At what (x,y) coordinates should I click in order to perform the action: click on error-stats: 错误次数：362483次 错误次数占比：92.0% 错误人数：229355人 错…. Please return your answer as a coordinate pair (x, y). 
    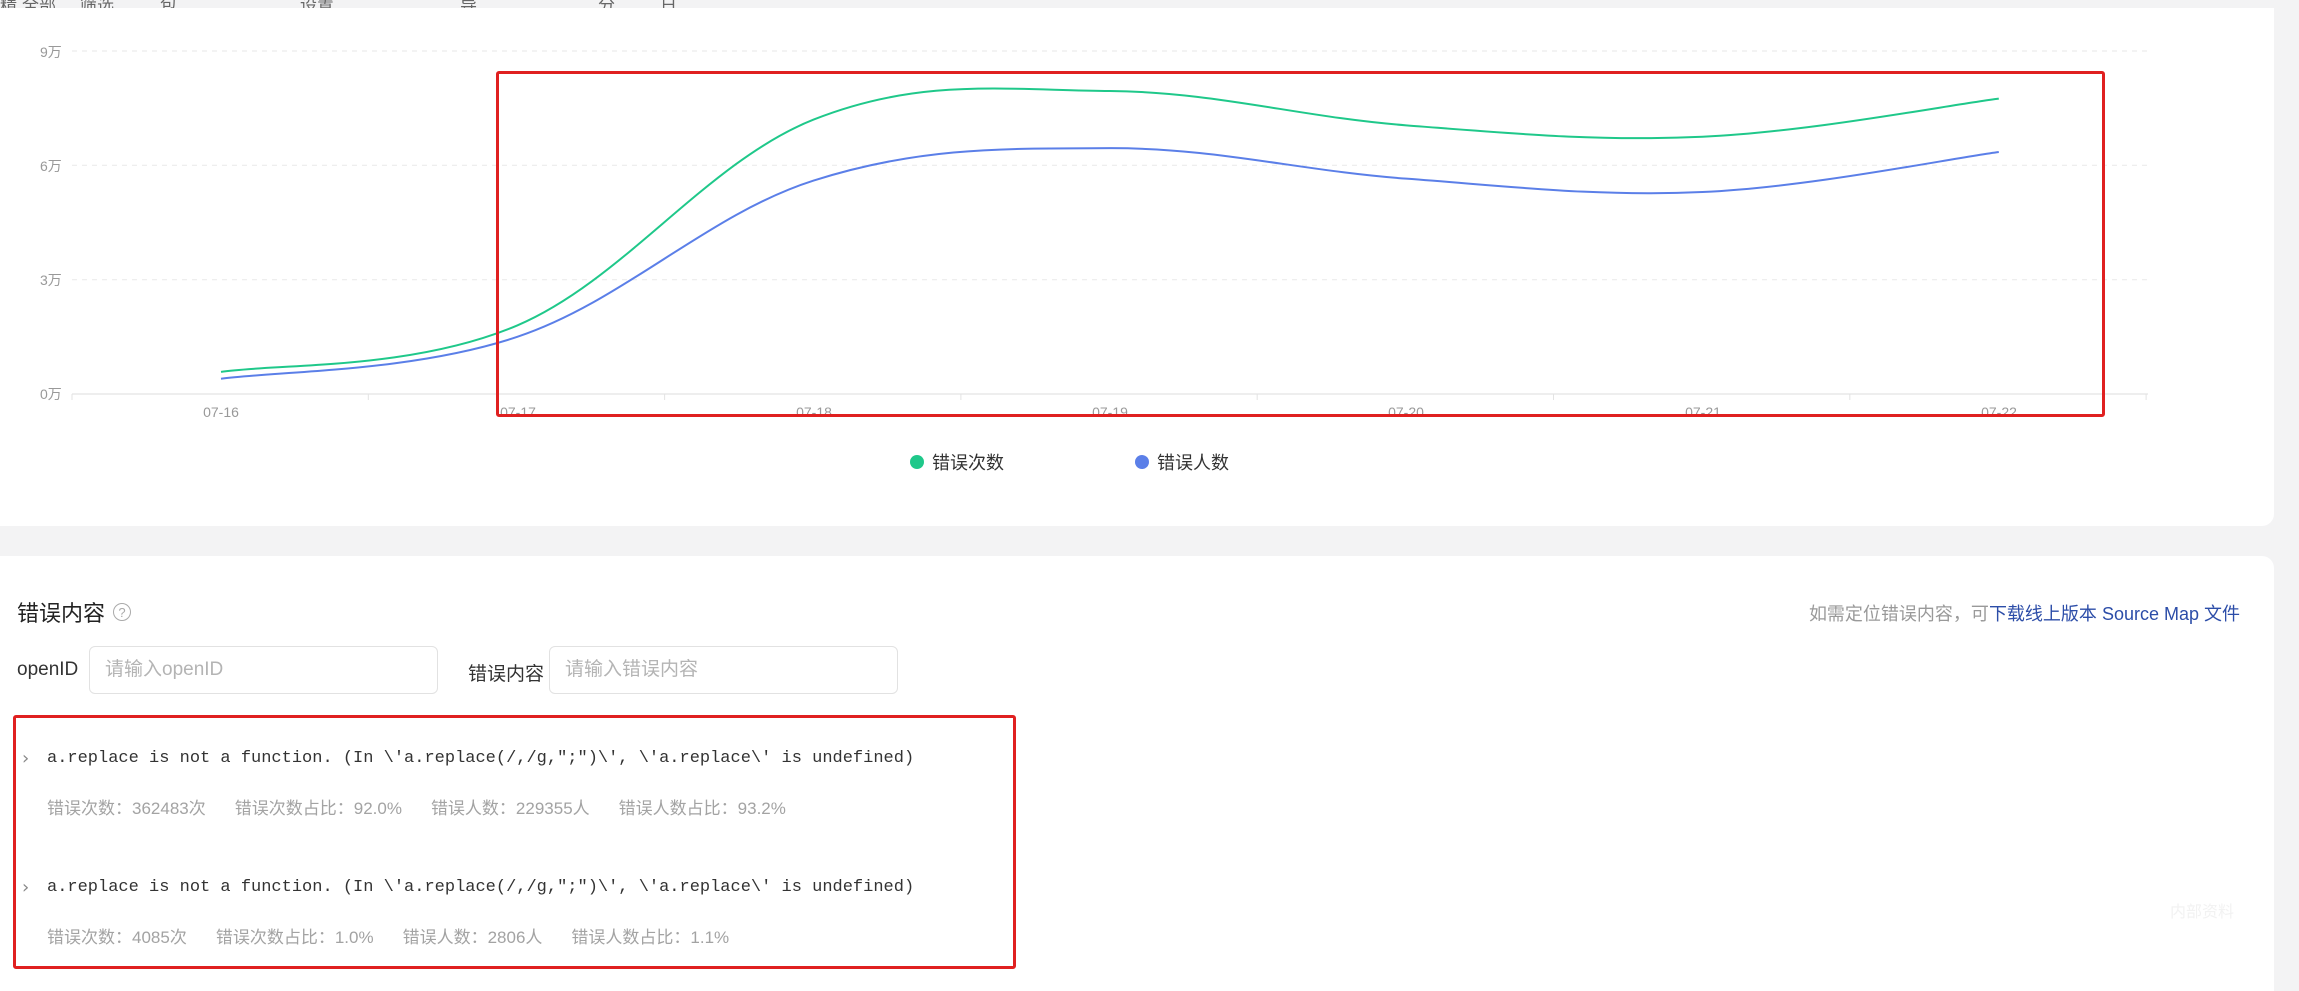
    Looking at the image, I should click on (480, 806).